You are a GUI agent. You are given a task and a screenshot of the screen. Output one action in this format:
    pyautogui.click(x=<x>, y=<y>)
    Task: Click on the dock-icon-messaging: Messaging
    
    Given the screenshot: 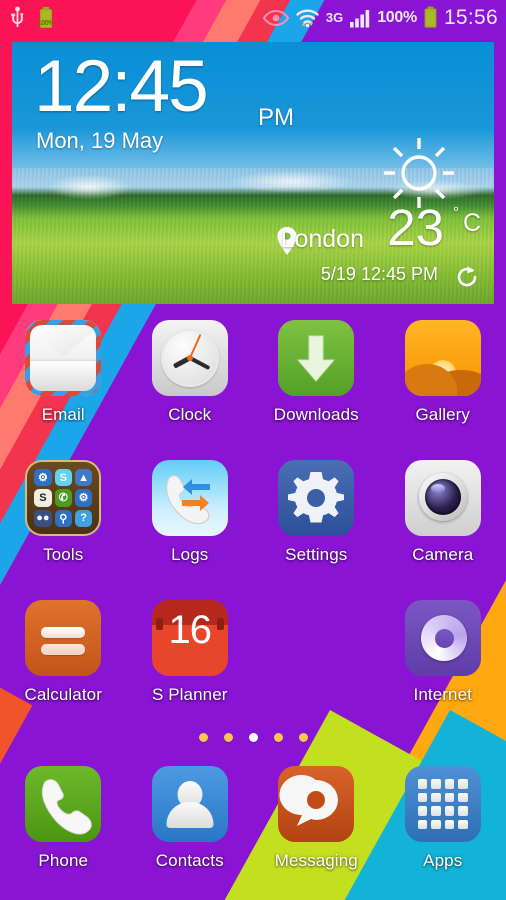 What is the action you would take?
    pyautogui.click(x=316, y=833)
    